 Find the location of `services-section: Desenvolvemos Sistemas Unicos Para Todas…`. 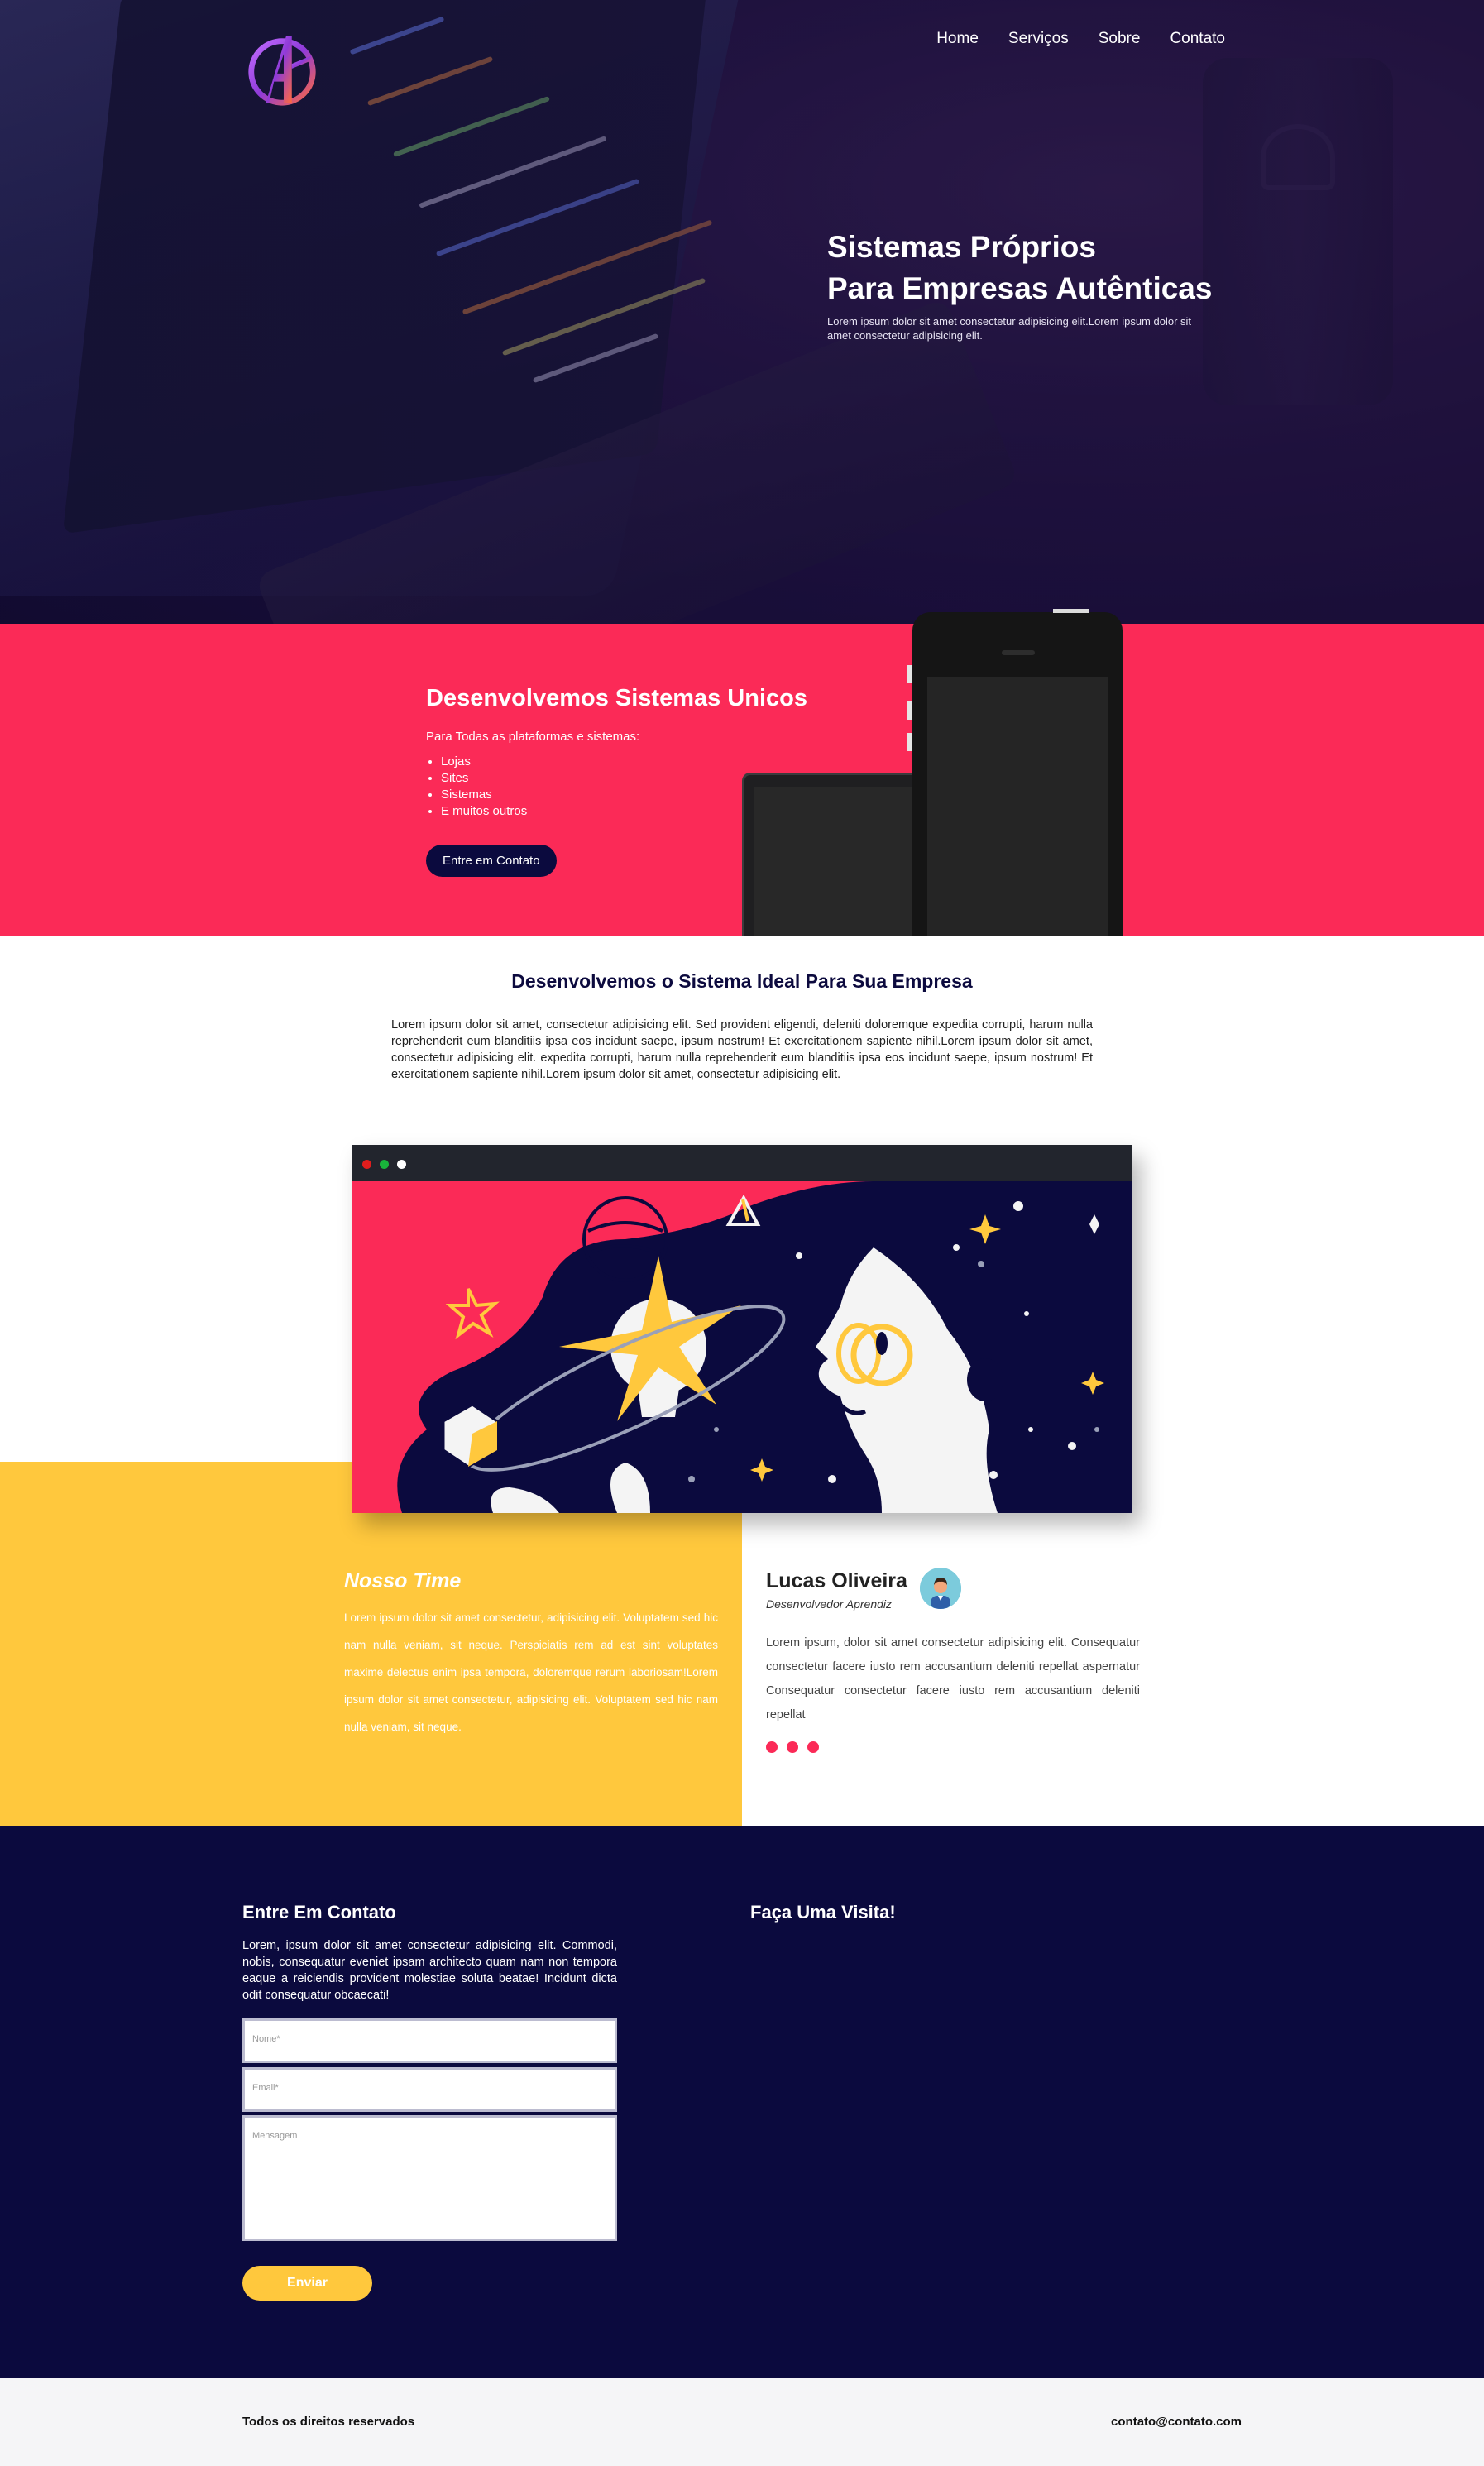

services-section: Desenvolvemos Sistemas Unicos Para Todas… is located at coordinates (742, 772).